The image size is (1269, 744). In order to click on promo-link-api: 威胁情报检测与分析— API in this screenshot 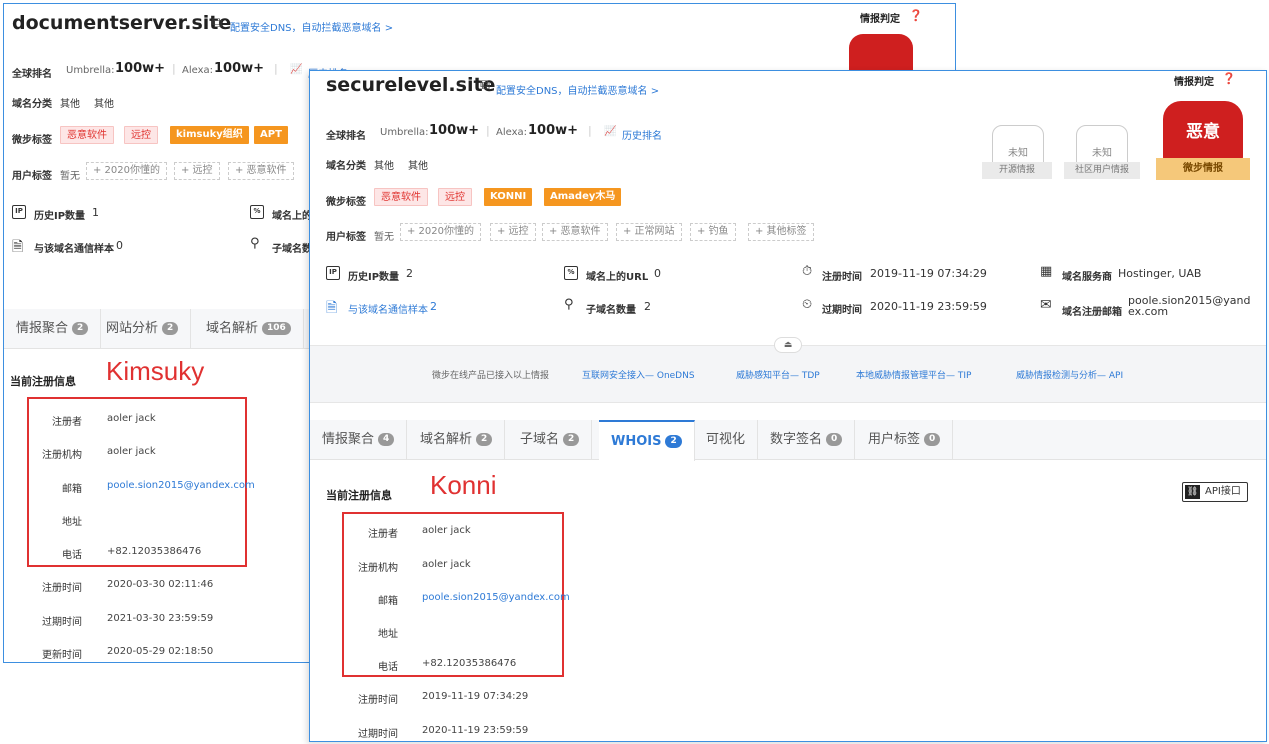, I will do `click(1069, 374)`.